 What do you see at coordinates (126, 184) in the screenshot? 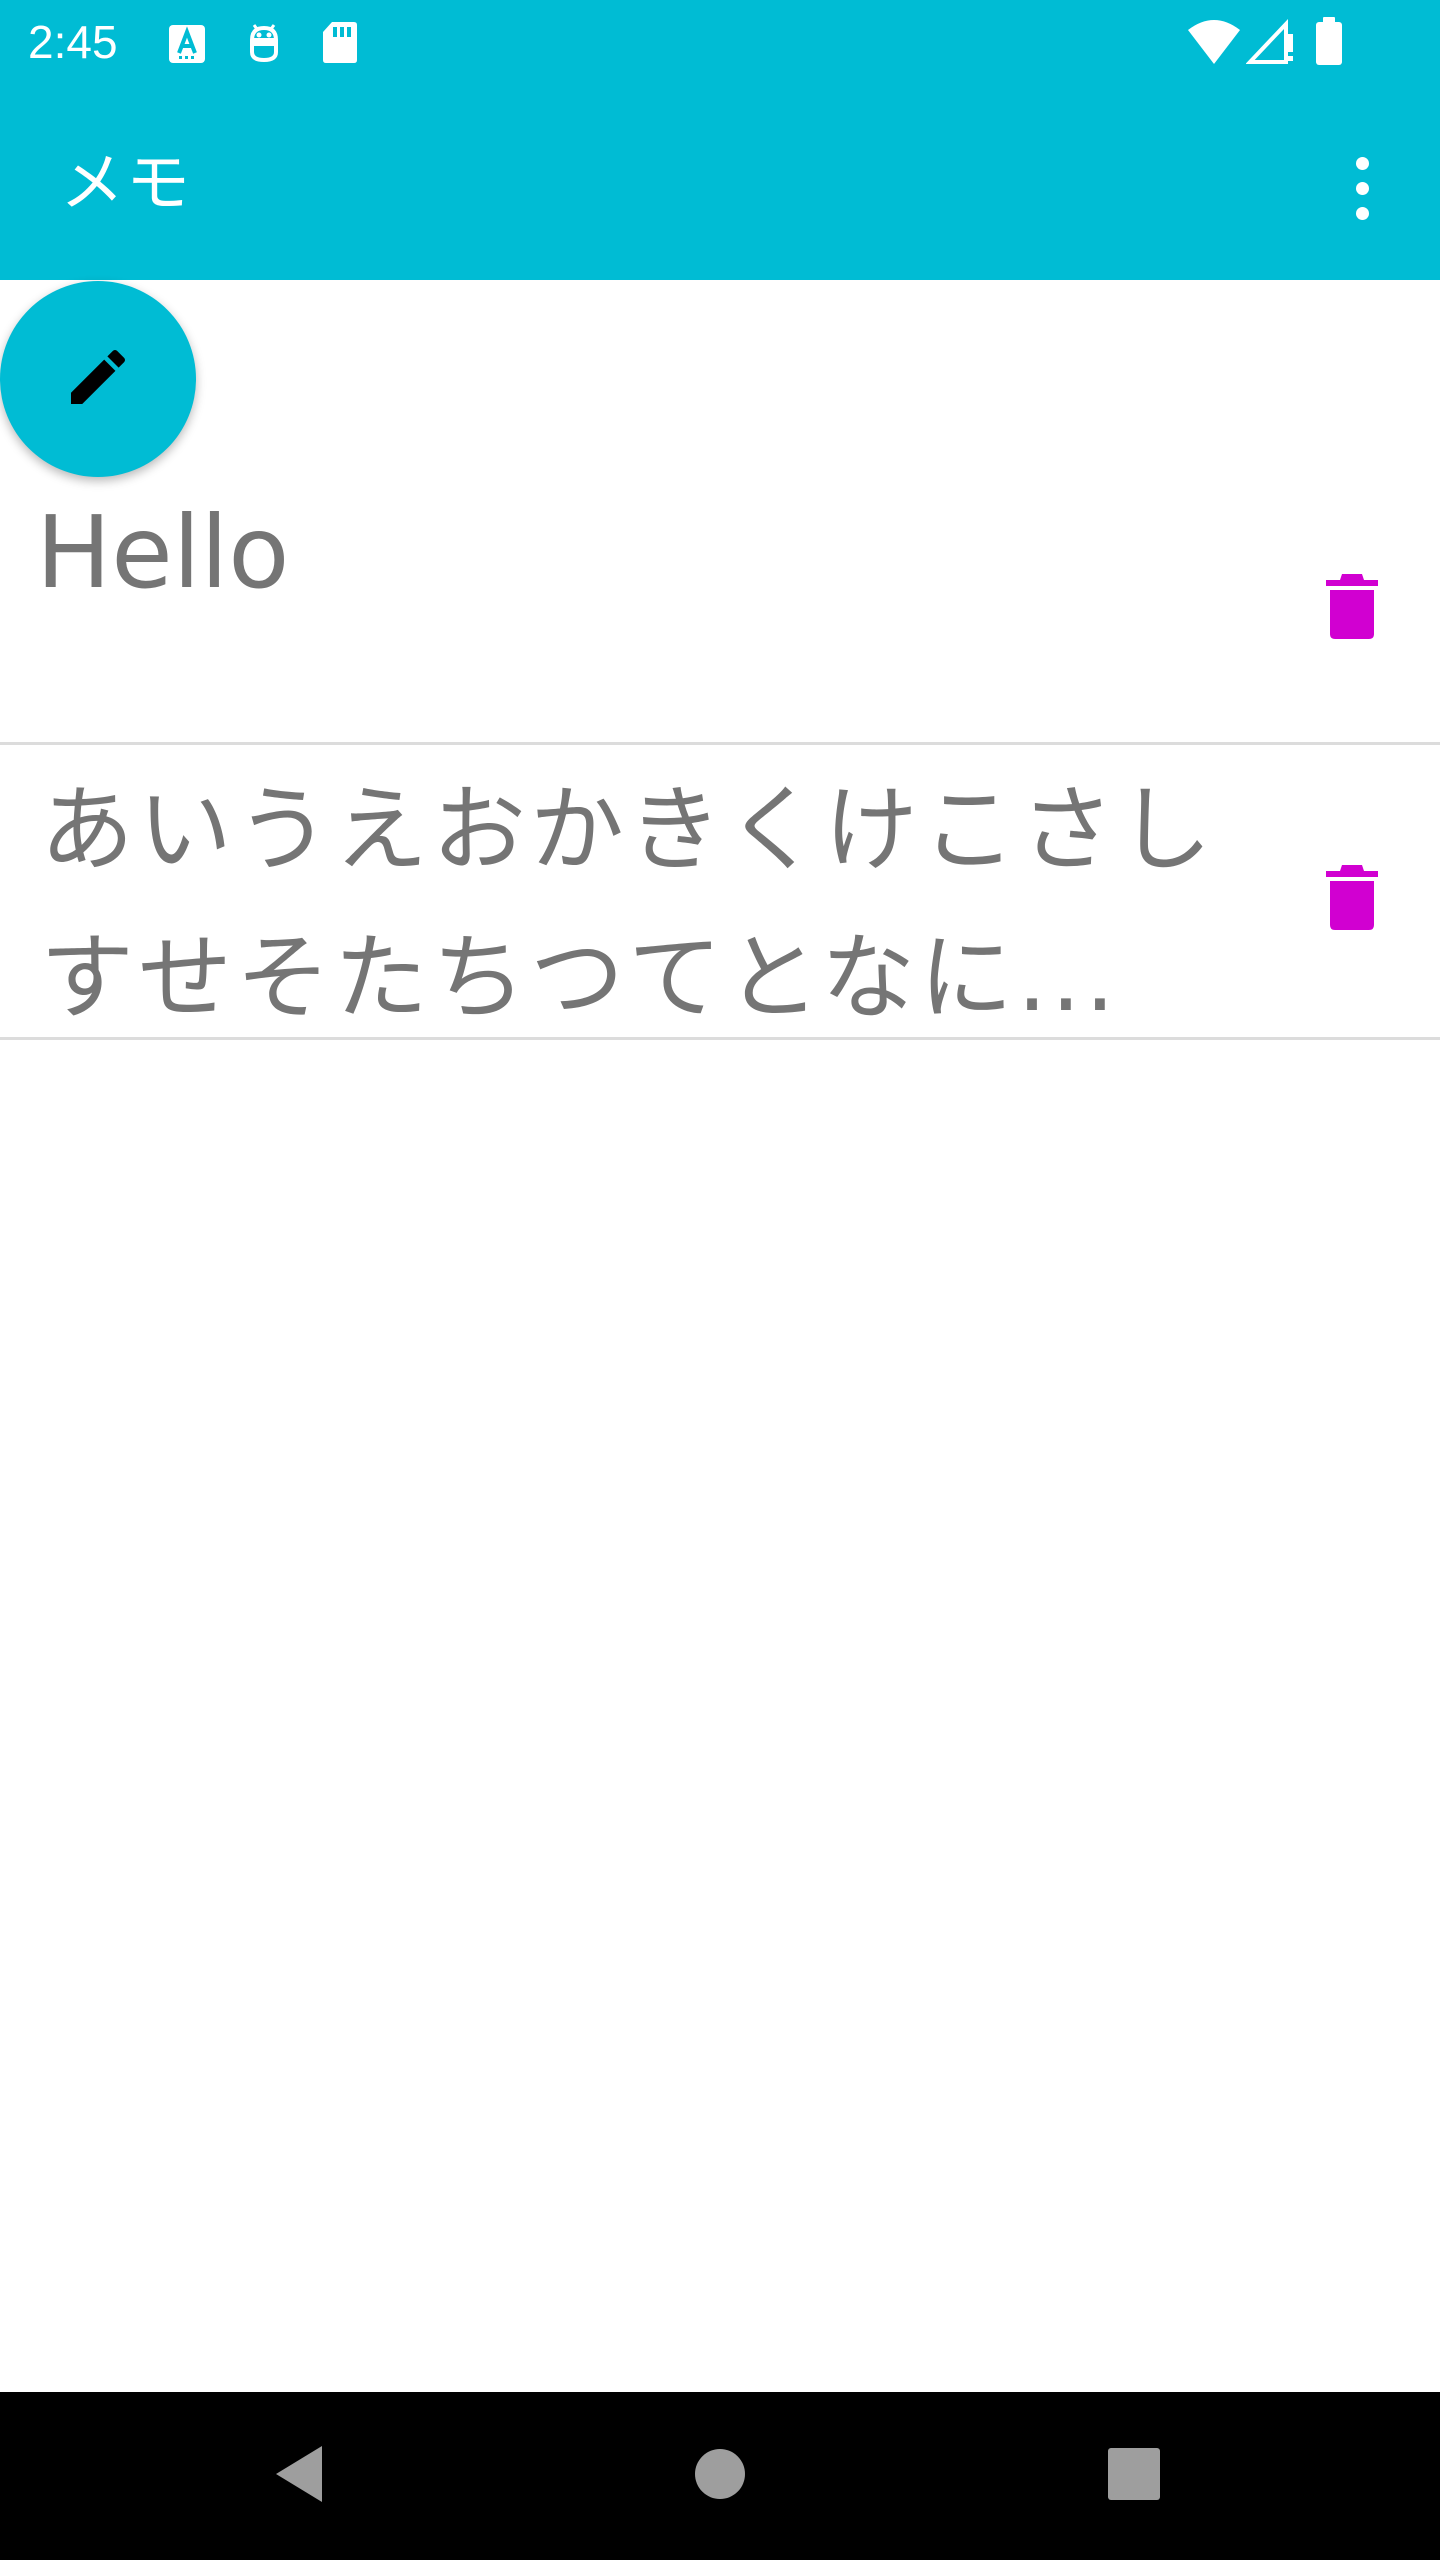
I see `app-title: メモ` at bounding box center [126, 184].